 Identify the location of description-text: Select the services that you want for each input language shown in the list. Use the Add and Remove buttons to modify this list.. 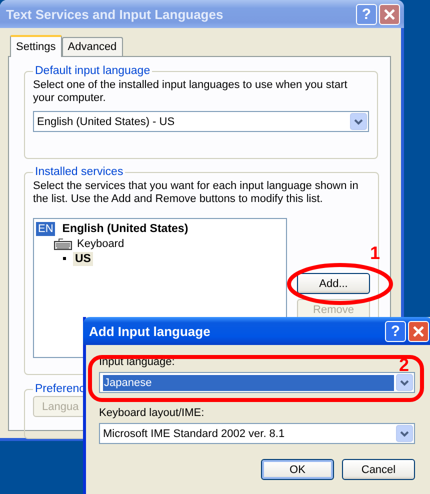
(196, 193).